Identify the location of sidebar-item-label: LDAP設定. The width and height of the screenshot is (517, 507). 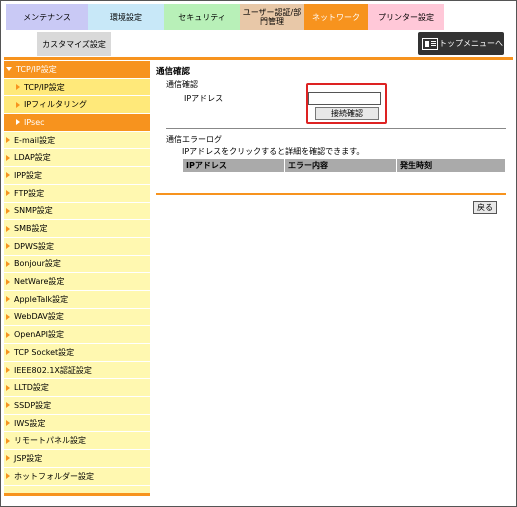
(32, 158).